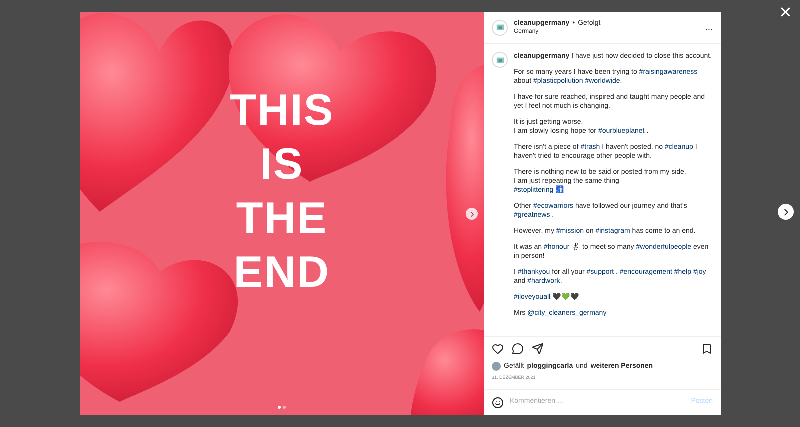 The image size is (800, 427). Describe the element at coordinates (496, 366) in the screenshot. I see `liker-avatar` at that location.